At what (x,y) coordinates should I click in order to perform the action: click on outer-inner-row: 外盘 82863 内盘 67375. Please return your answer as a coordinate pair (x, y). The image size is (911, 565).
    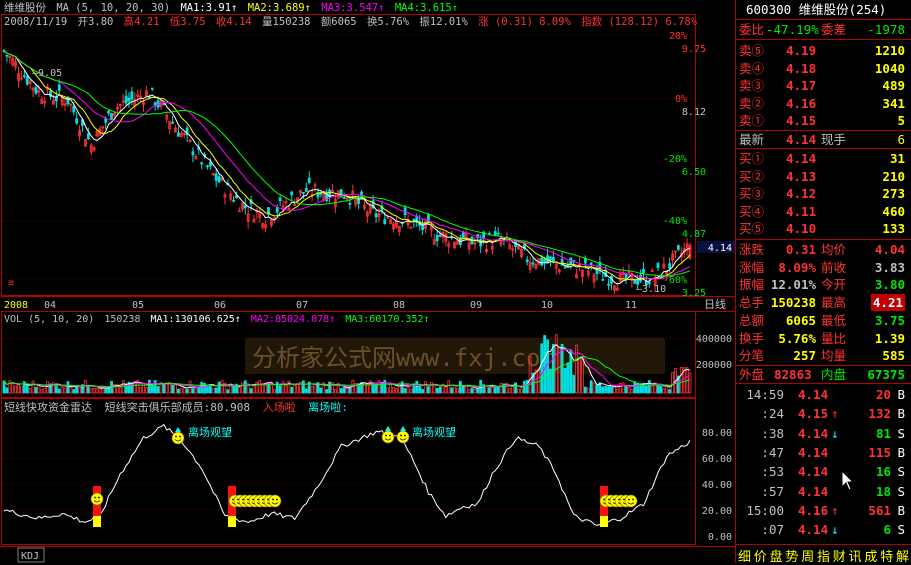
    Looking at the image, I should click on (823, 374).